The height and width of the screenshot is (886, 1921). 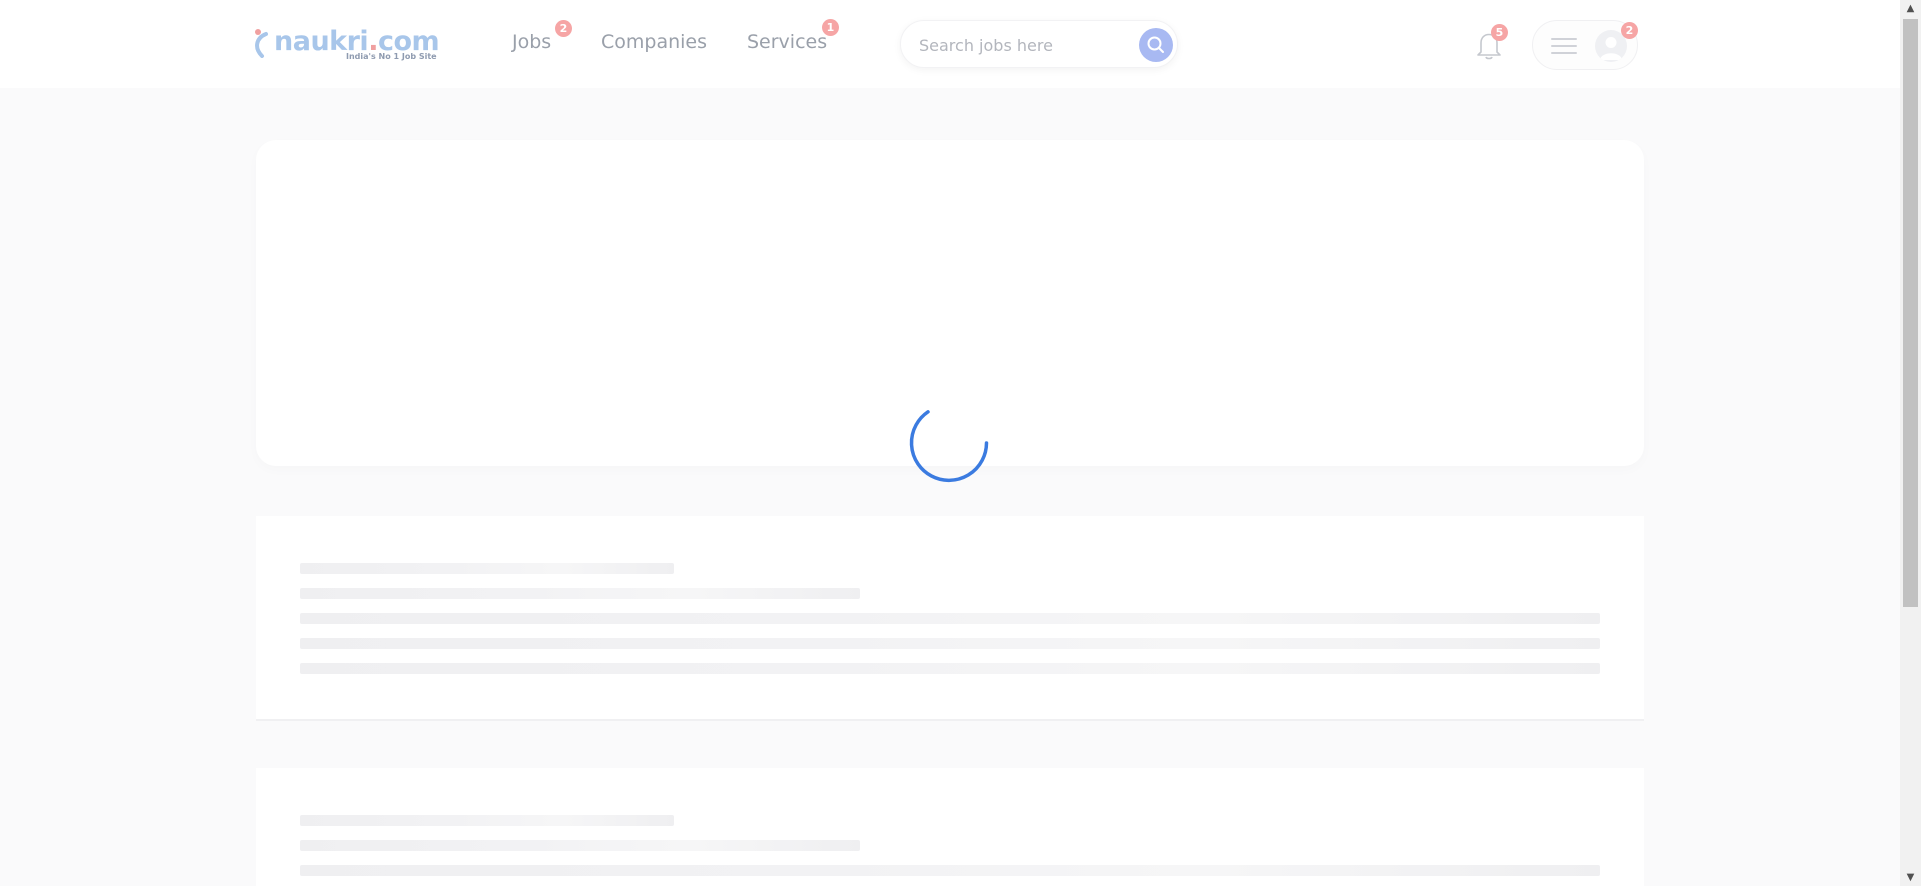 What do you see at coordinates (1585, 45) in the screenshot?
I see `profile-menu-button: 2` at bounding box center [1585, 45].